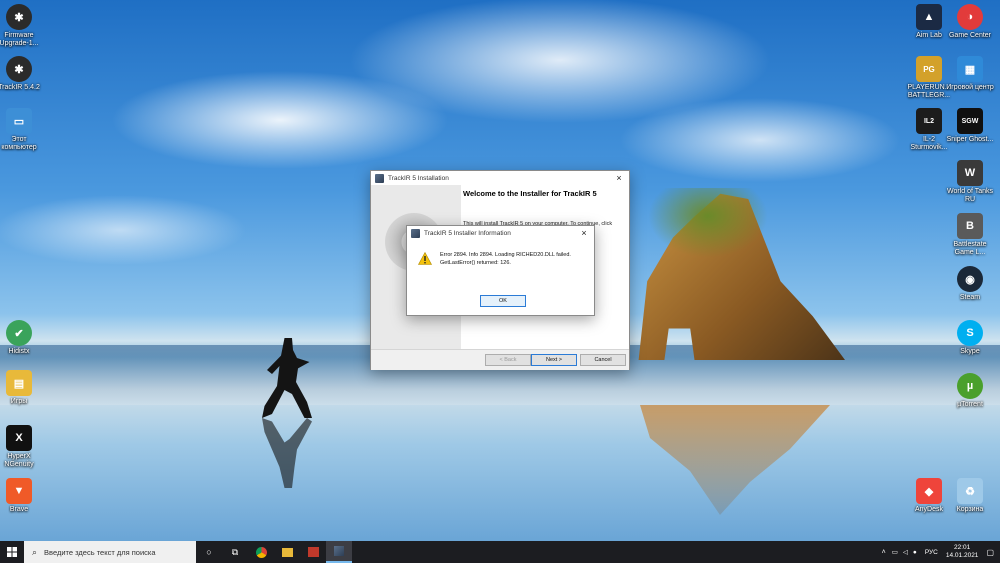  What do you see at coordinates (962, 555) in the screenshot?
I see `clock-date: 14.01.2021` at bounding box center [962, 555].